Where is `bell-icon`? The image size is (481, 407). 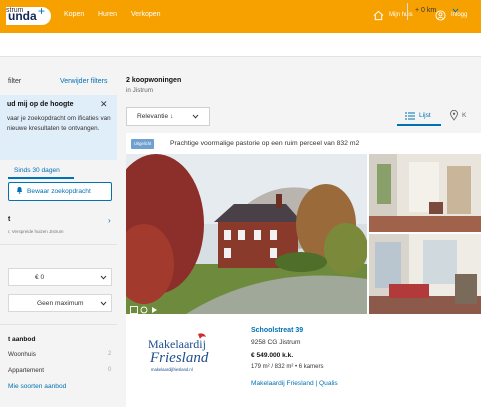 bell-icon is located at coordinates (19, 190).